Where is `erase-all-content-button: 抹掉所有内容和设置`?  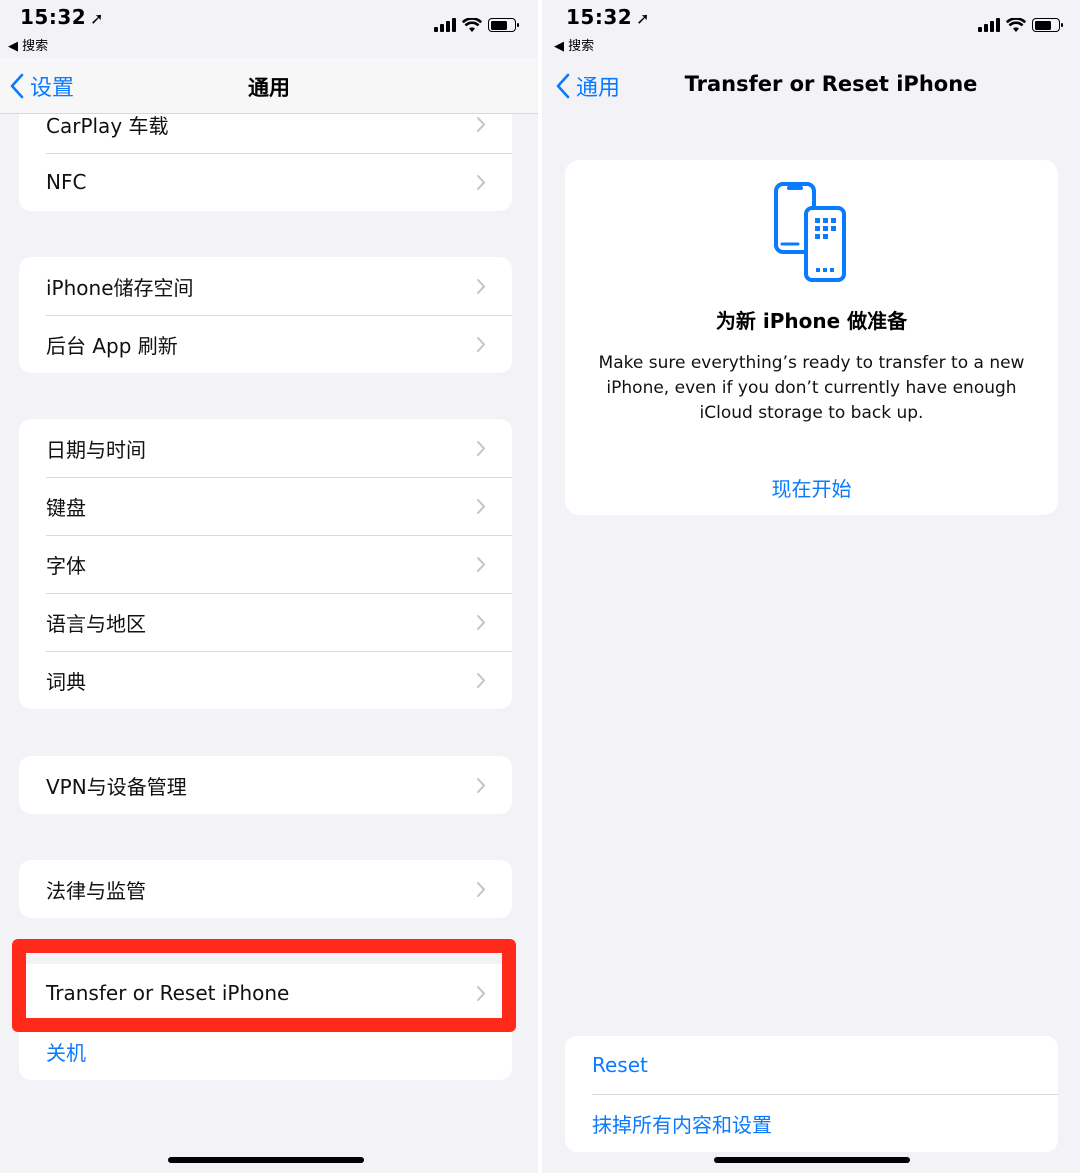
erase-all-content-button: 抹掉所有内容和设置 is located at coordinates (811, 1123).